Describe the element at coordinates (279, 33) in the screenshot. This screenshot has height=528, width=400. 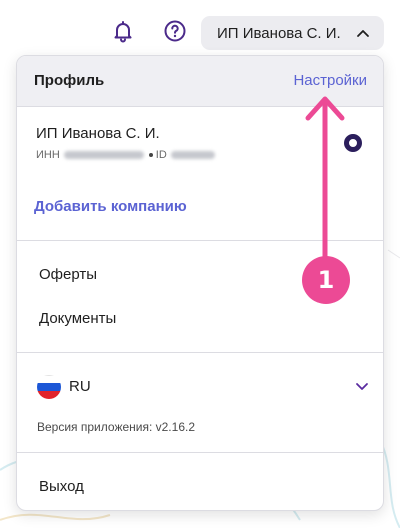
I see `user-menu-label: ИП Иванова С. И.` at that location.